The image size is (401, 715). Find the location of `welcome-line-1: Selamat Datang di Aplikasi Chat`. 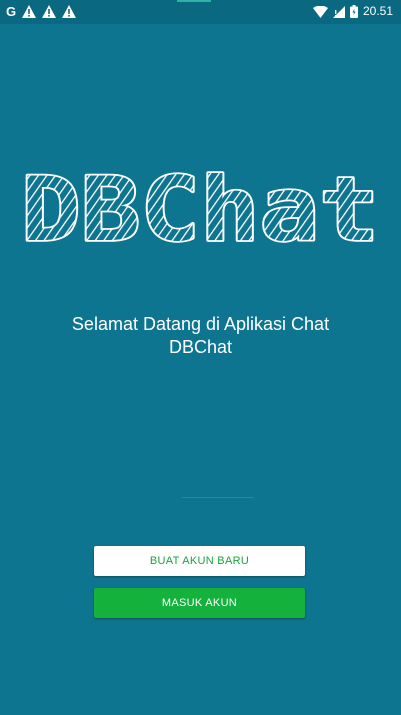

welcome-line-1: Selamat Datang di Aplikasi Chat is located at coordinates (200, 324).